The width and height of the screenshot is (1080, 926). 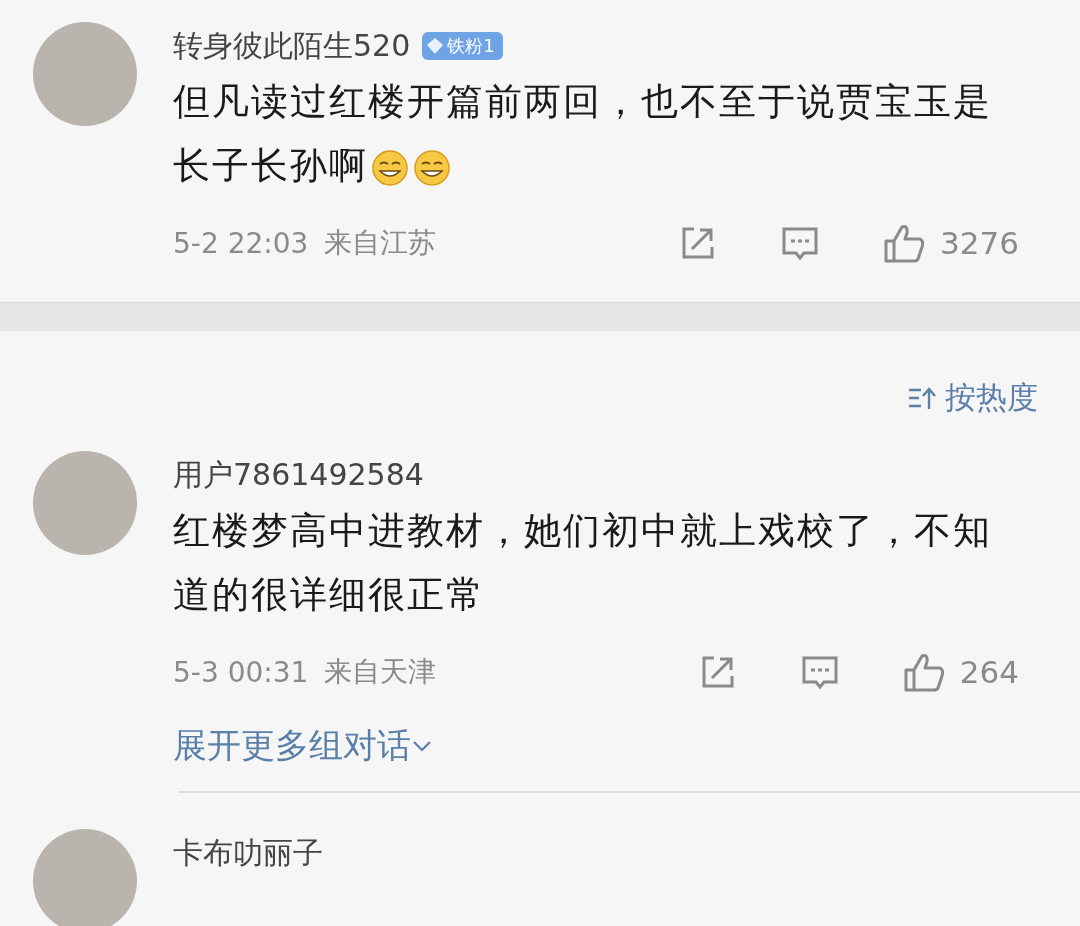 I want to click on sort-button: 按热度, so click(x=972, y=398).